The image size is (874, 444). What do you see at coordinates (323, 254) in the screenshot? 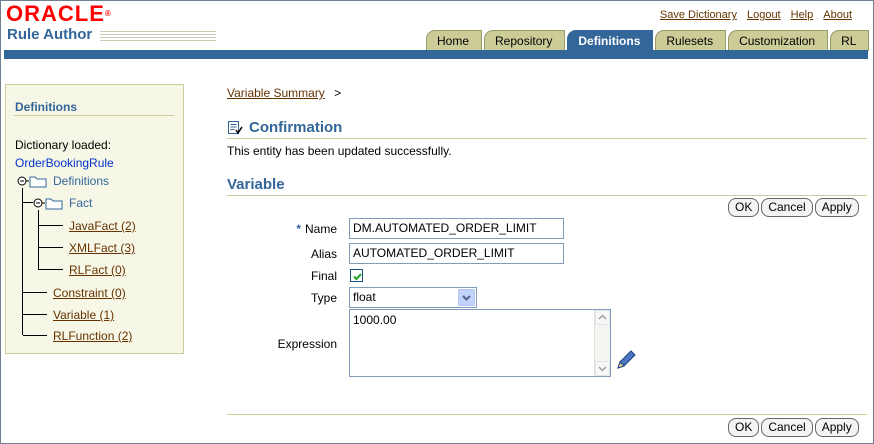
I see `alias-label: Alias` at bounding box center [323, 254].